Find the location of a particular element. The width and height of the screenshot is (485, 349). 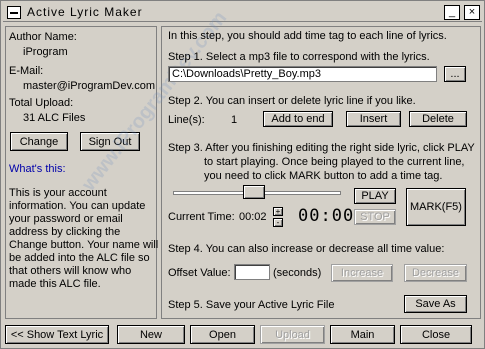

upload-button: Upload is located at coordinates (292, 334).